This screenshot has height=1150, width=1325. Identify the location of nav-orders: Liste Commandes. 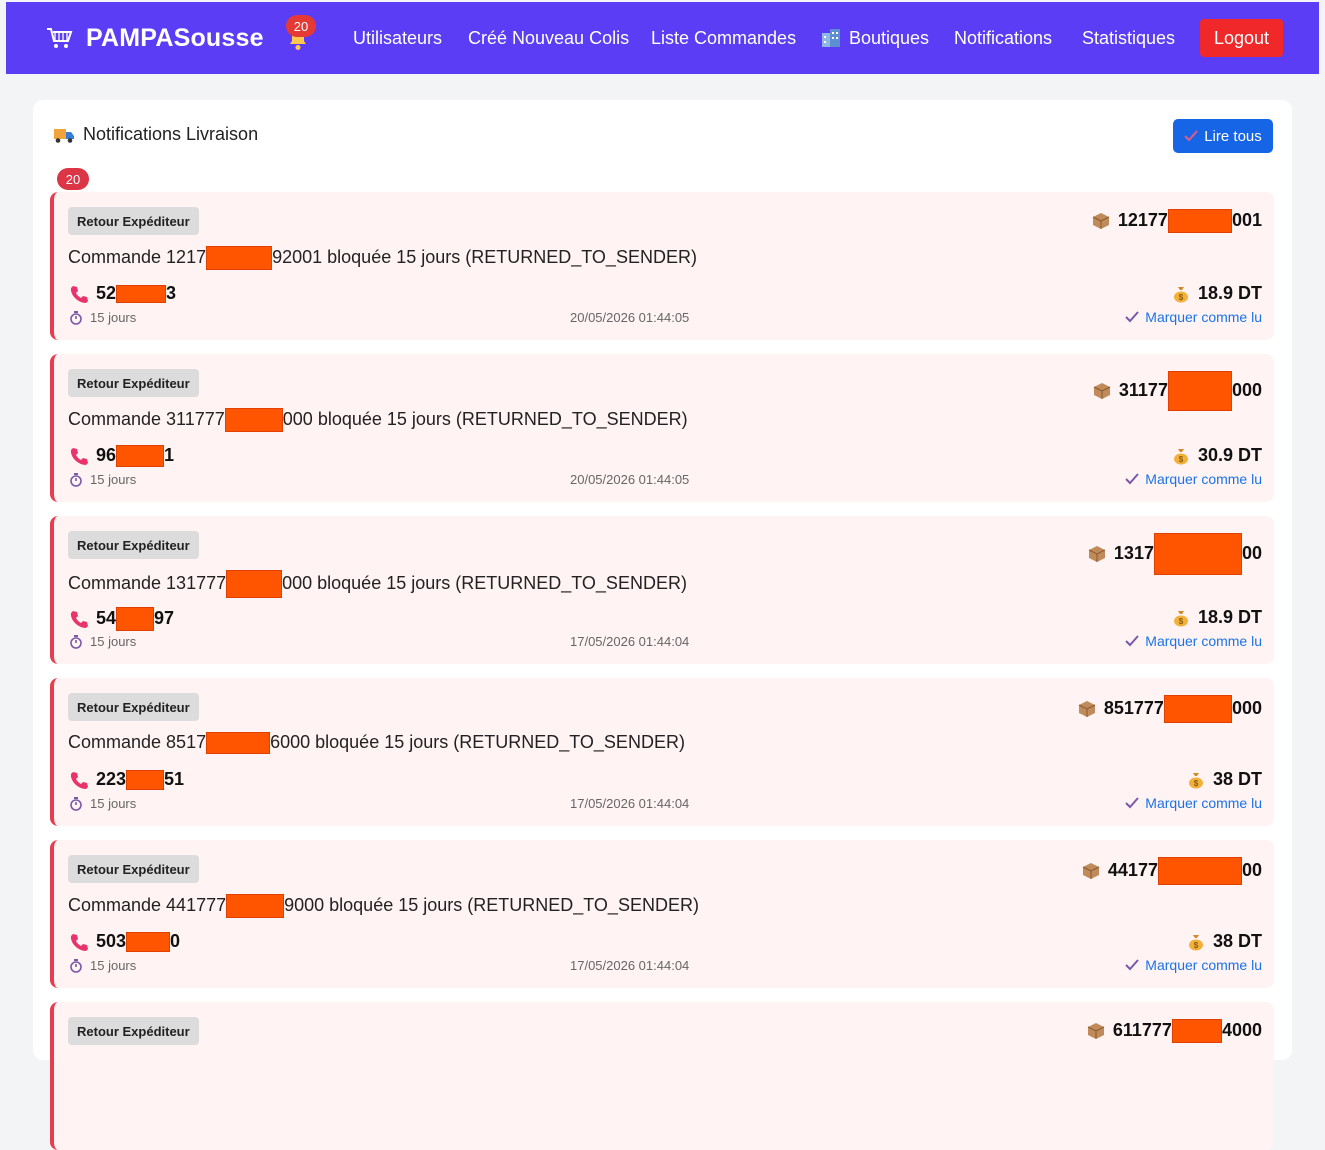
(723, 38).